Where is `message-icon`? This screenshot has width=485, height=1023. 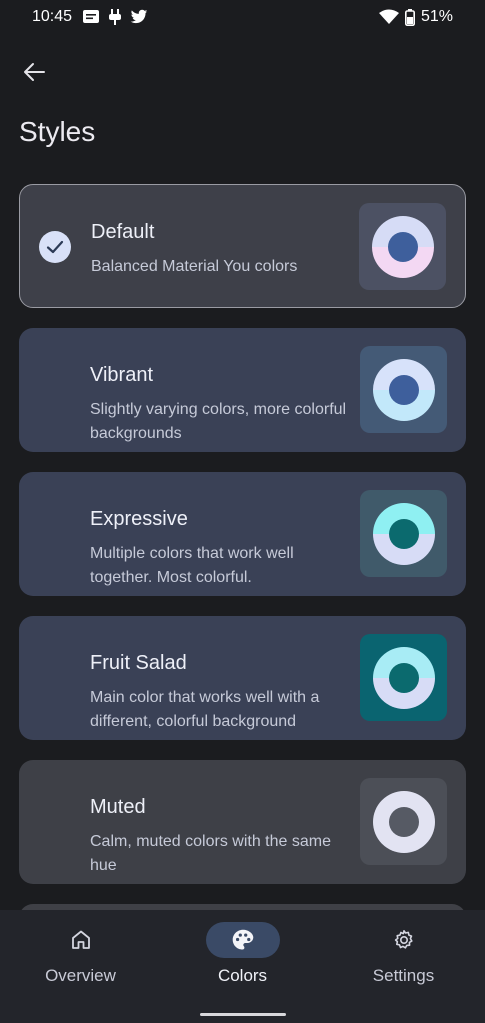
message-icon is located at coordinates (91, 16).